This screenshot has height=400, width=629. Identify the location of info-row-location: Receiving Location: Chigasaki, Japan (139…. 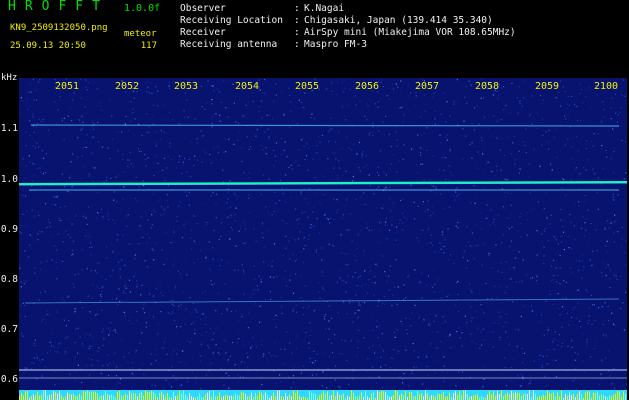
(348, 21).